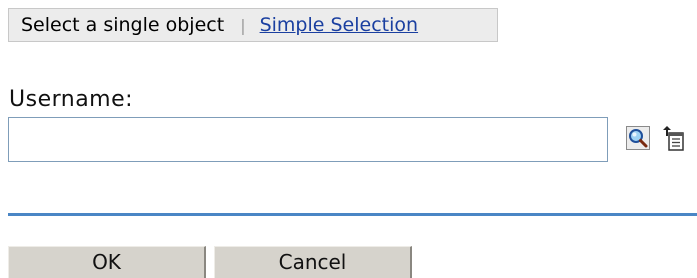  Describe the element at coordinates (107, 262) in the screenshot. I see `ok-button: OK` at that location.